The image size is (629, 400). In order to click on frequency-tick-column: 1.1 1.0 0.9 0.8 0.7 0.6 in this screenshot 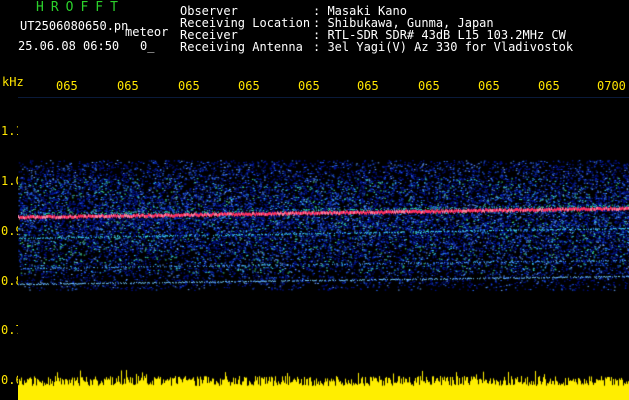, I will do `click(11, 200)`.